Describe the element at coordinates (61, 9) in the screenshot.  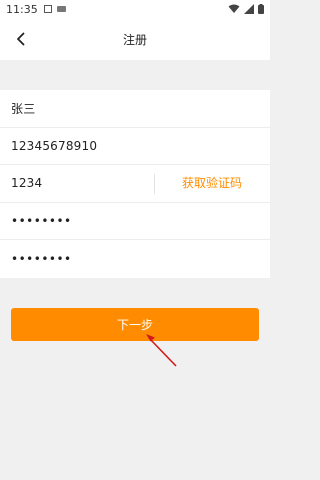
I see `notification-b-icon` at that location.